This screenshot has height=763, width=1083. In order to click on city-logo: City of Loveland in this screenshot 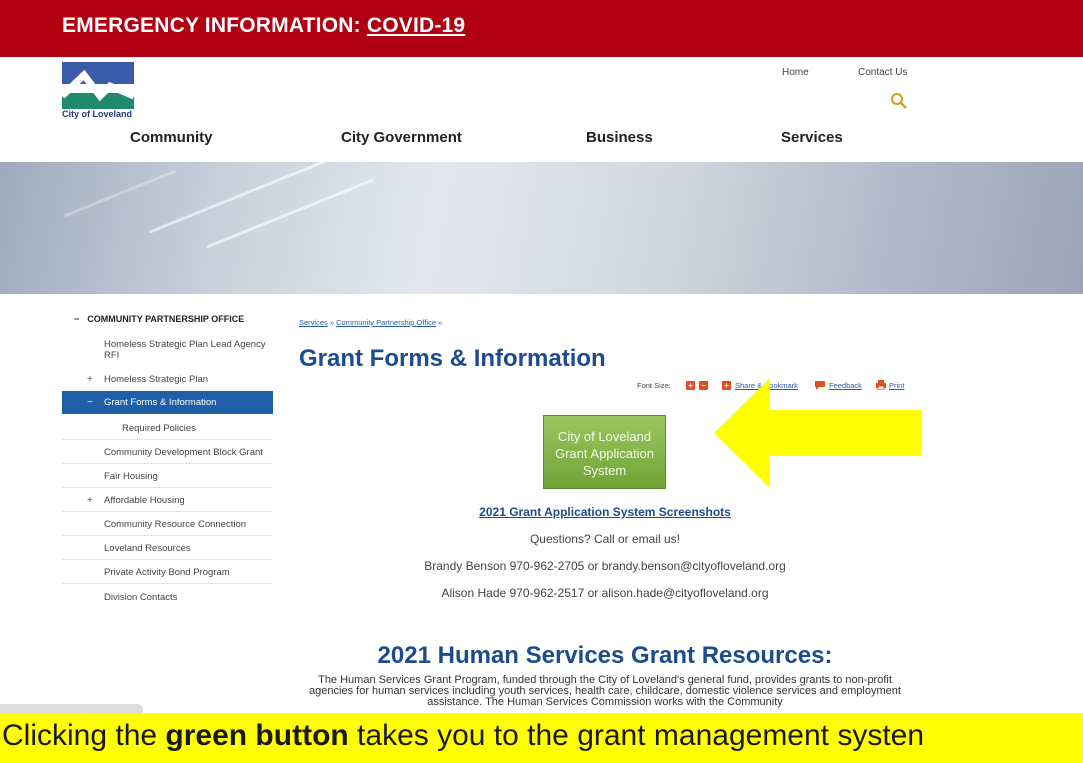, I will do `click(98, 91)`.